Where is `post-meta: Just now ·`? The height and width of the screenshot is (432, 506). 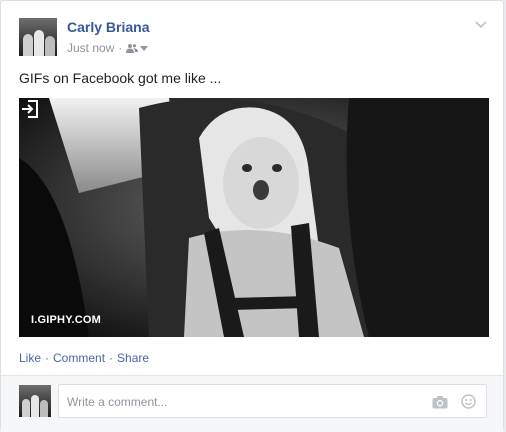
post-meta: Just now · is located at coordinates (108, 48).